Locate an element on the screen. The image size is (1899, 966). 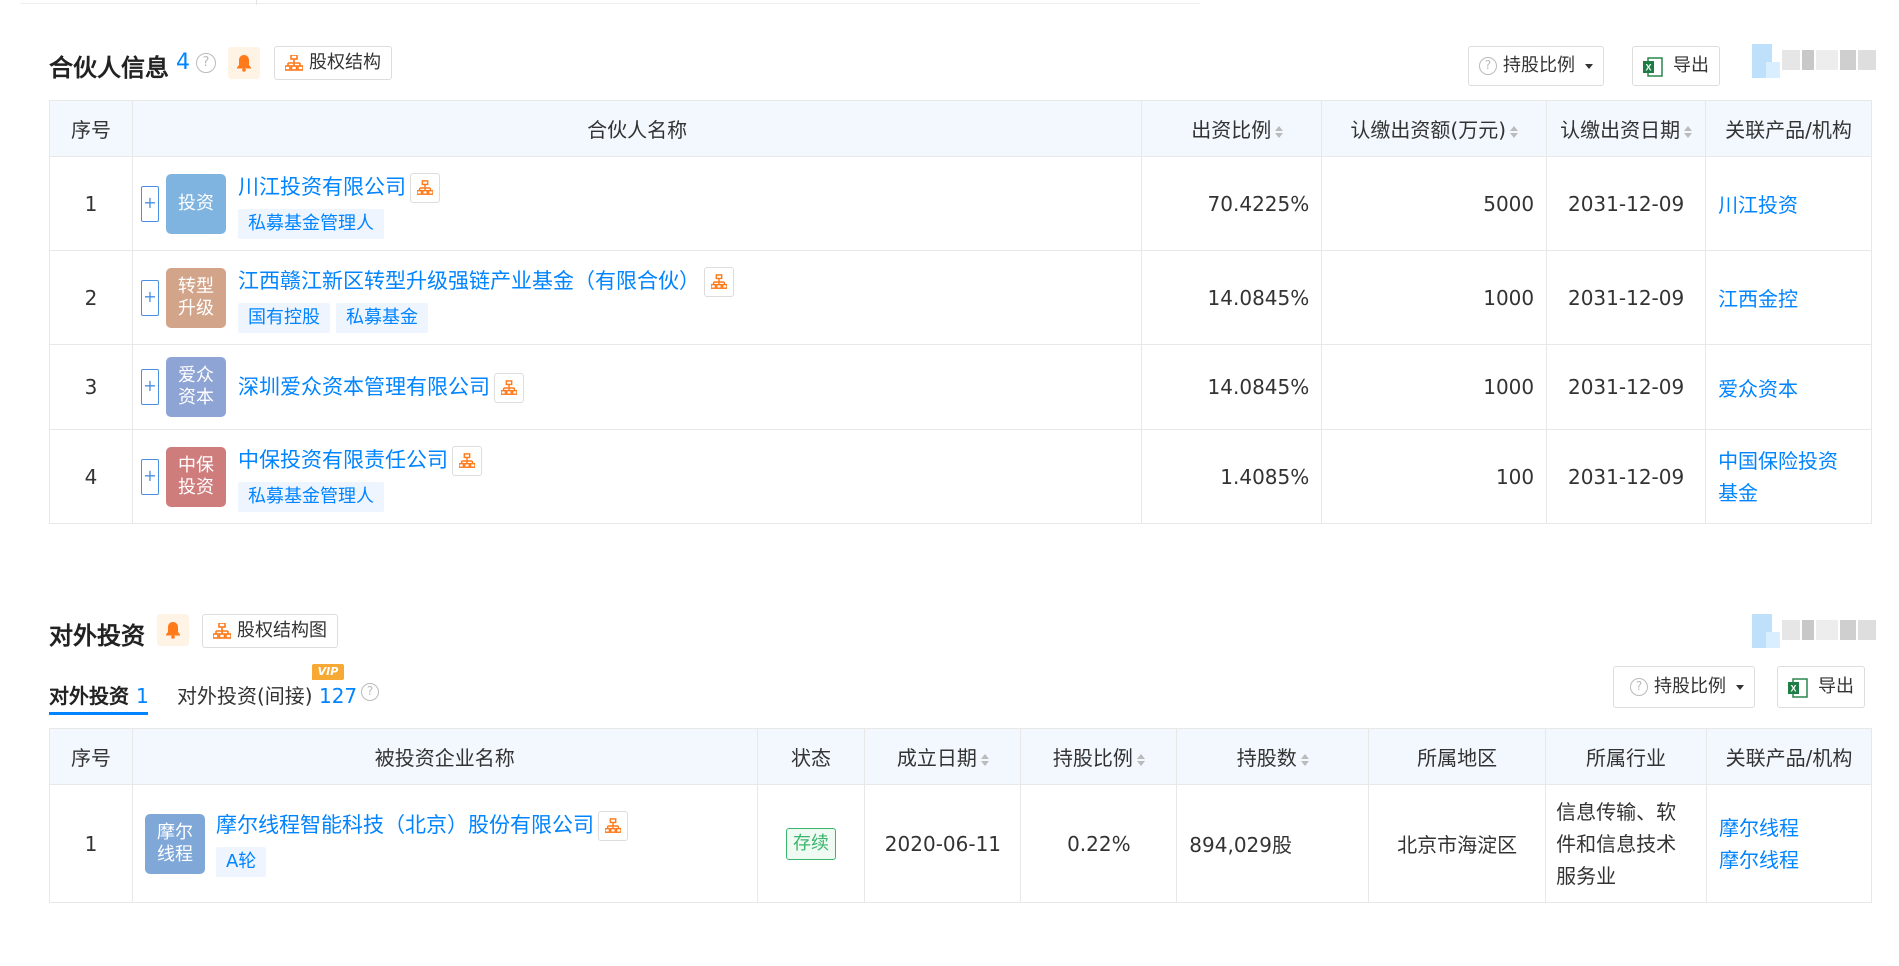
caret-down-icon is located at coordinates (1589, 66).